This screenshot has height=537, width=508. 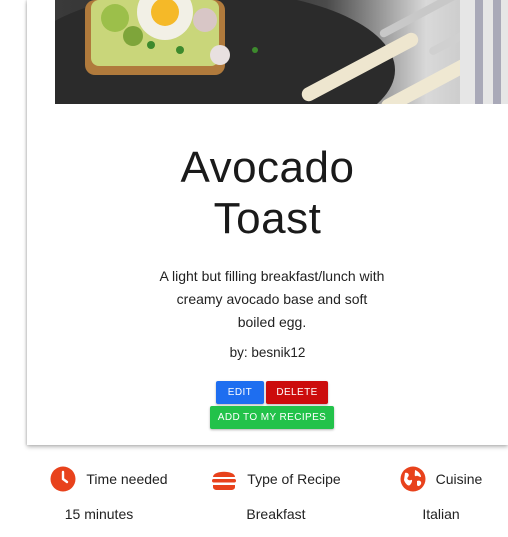 What do you see at coordinates (276, 494) in the screenshot?
I see `stat-type: Type of Recipe Breakfast` at bounding box center [276, 494].